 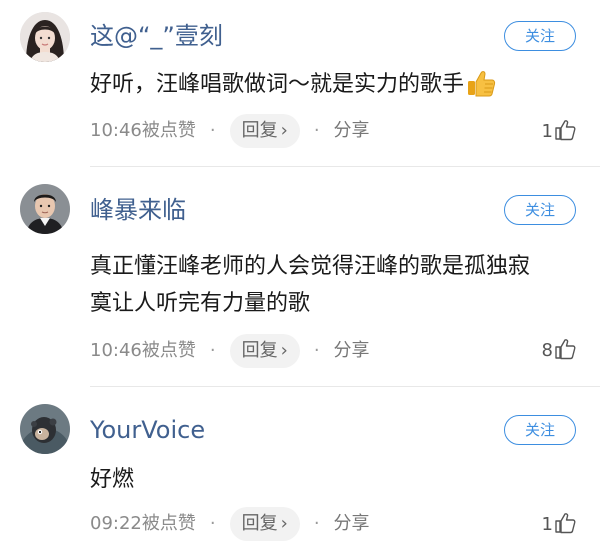 I want to click on comment-text-line: 寞让人听完有力量的歌, so click(x=200, y=303).